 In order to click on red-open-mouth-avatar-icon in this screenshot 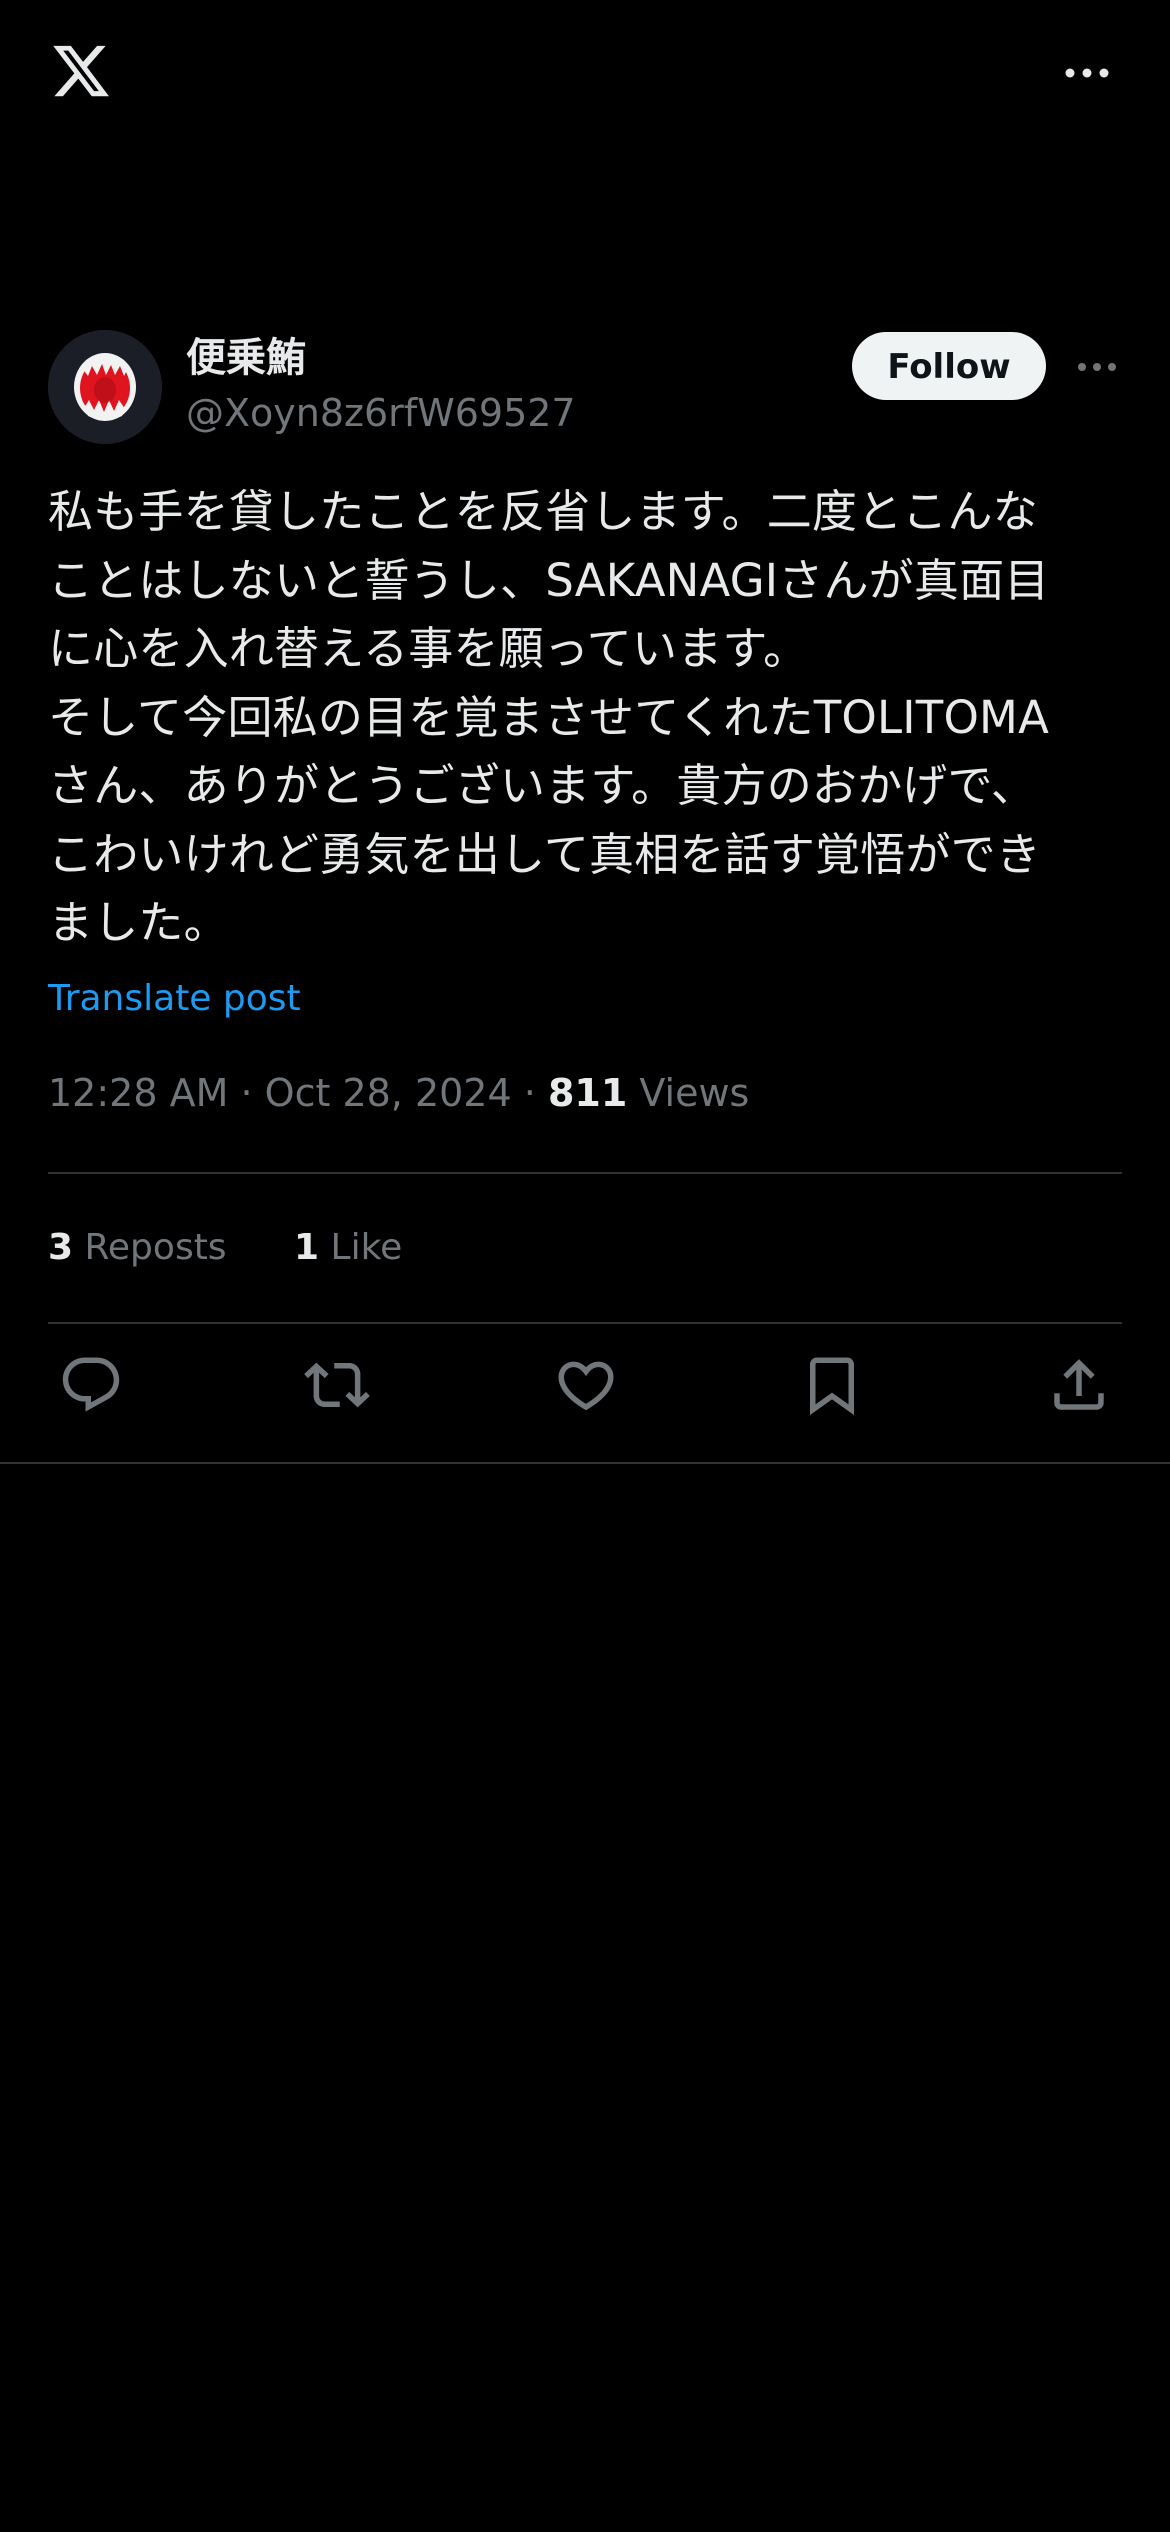, I will do `click(105, 387)`.